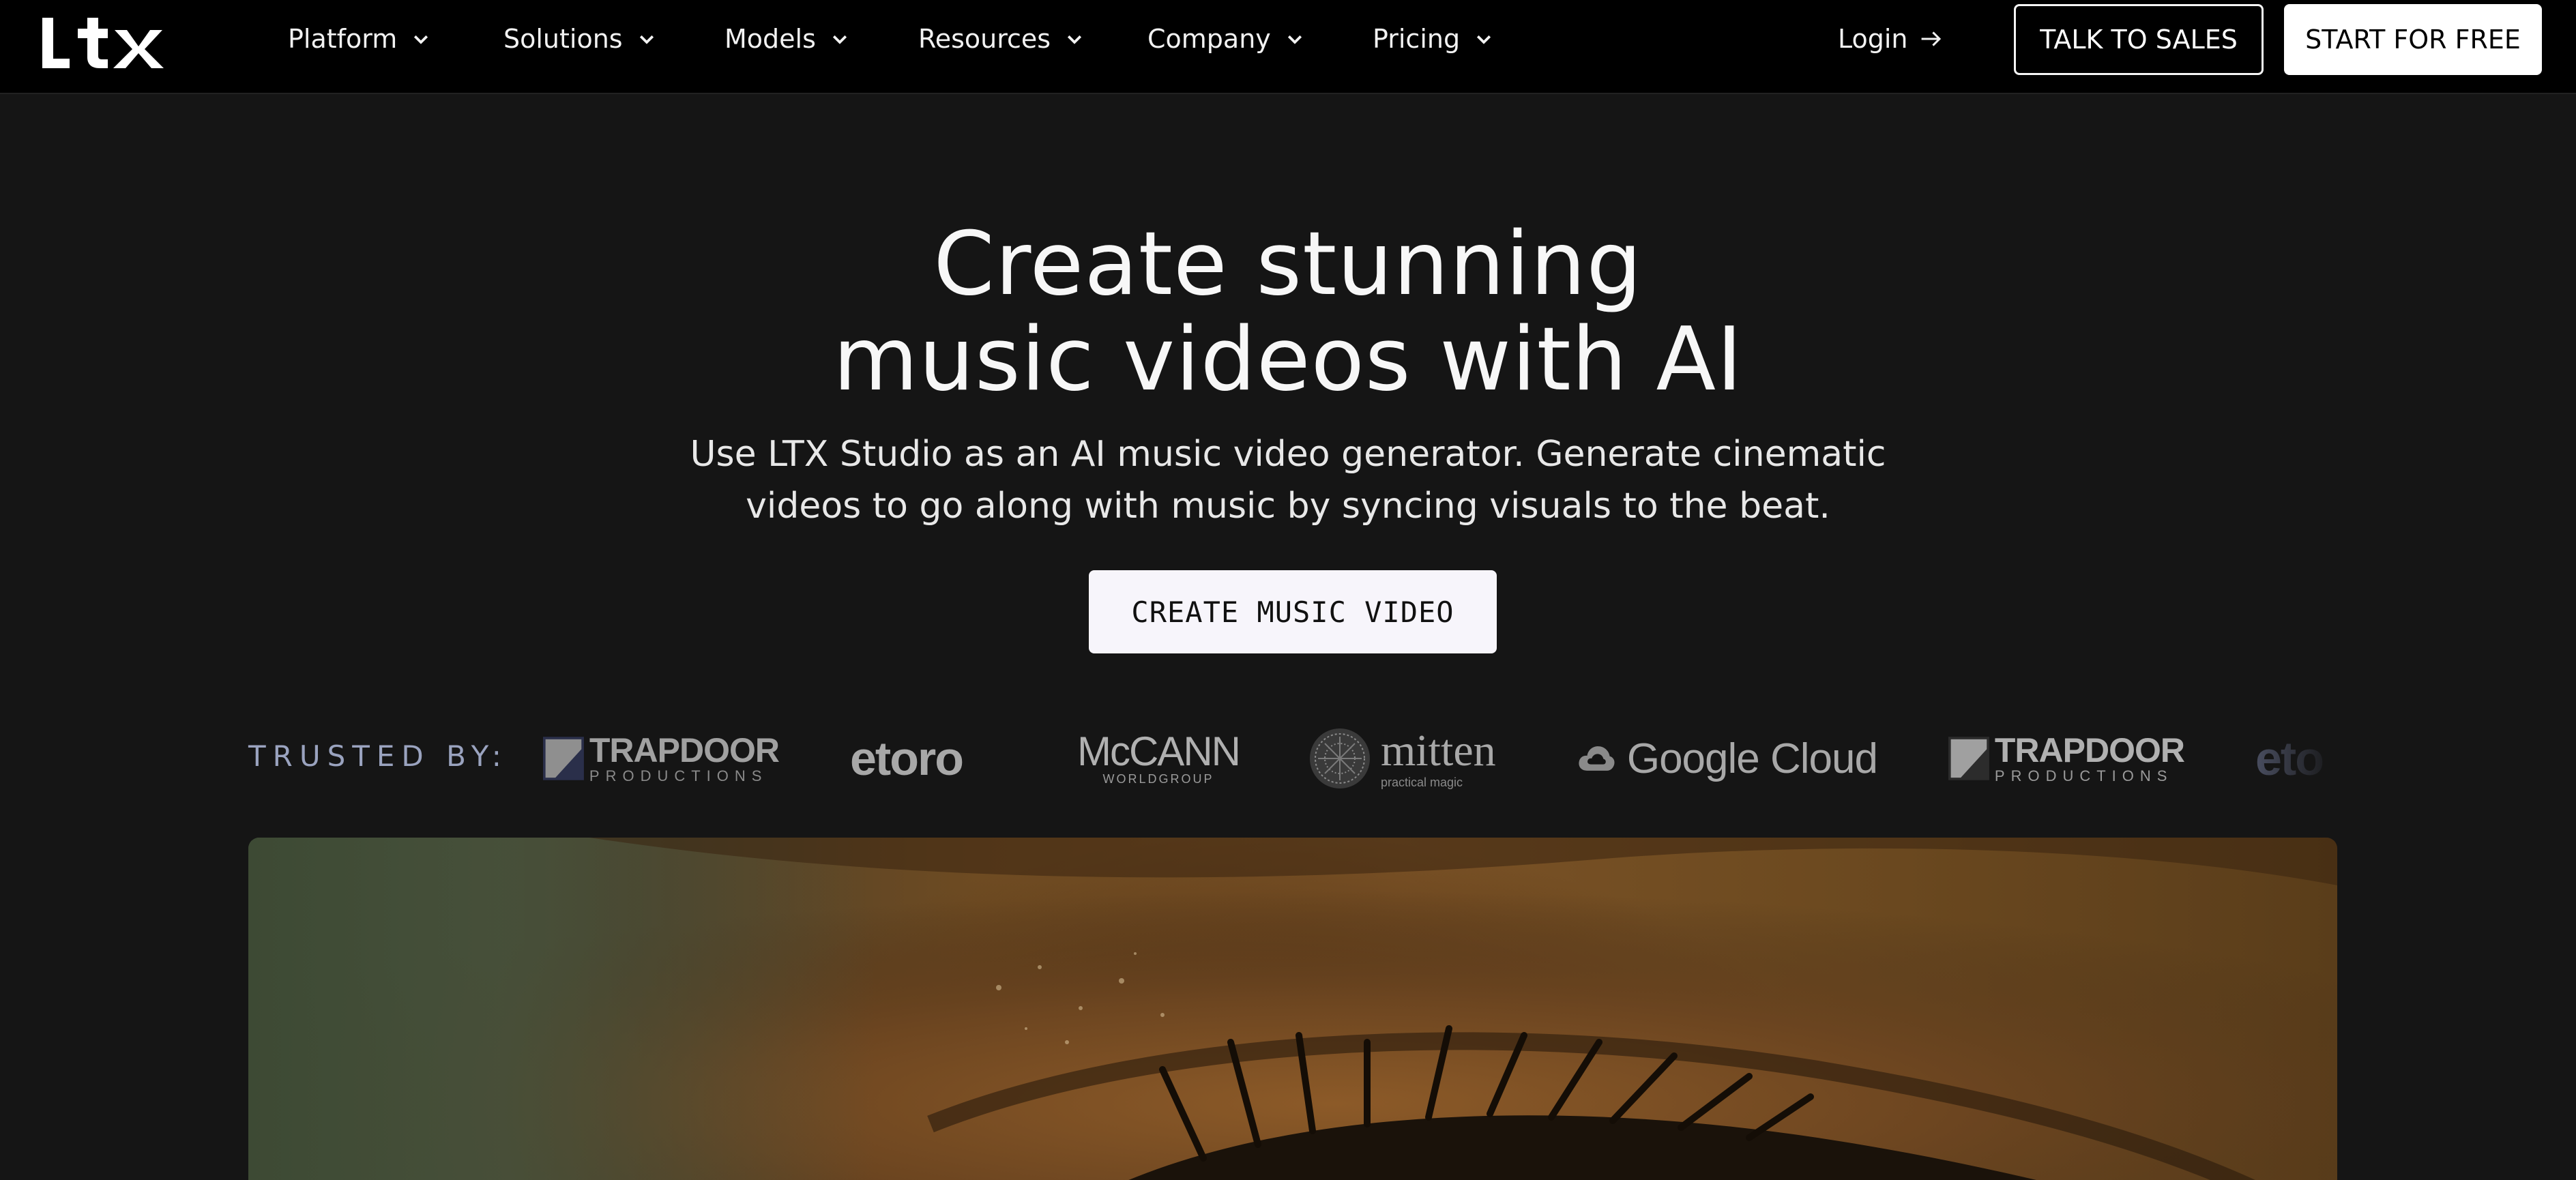 The image size is (2576, 1180). What do you see at coordinates (1288, 264) in the screenshot?
I see `hero-title-line-1: Create stunning` at bounding box center [1288, 264].